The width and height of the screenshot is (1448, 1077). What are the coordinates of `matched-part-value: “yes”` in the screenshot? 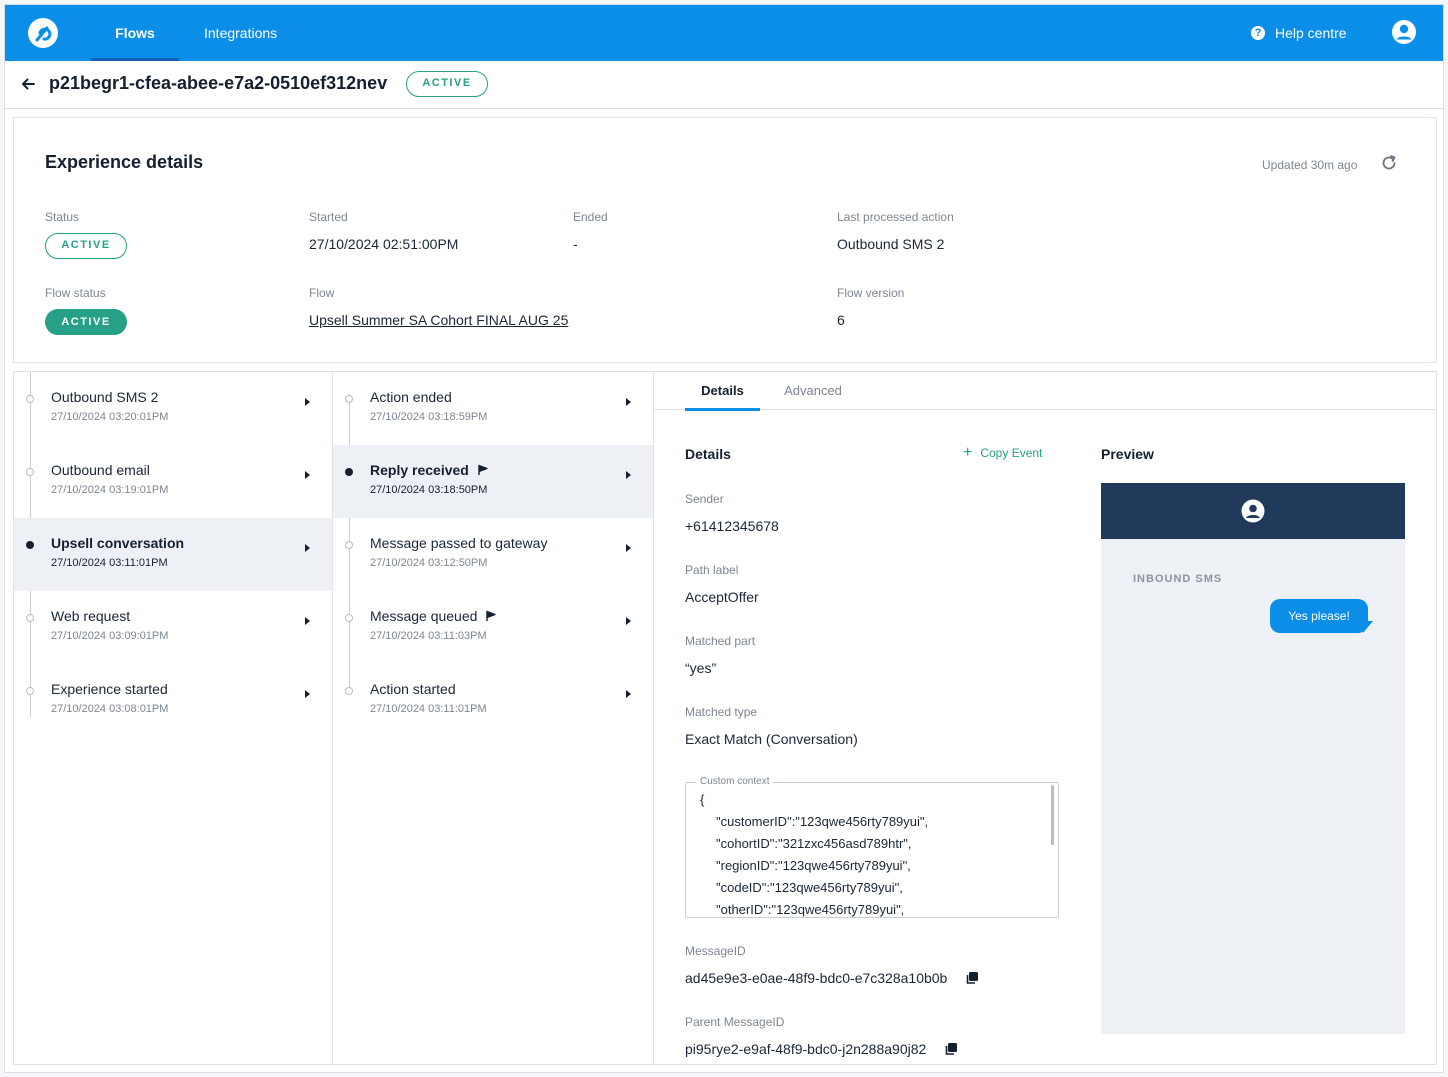 It's located at (701, 668).